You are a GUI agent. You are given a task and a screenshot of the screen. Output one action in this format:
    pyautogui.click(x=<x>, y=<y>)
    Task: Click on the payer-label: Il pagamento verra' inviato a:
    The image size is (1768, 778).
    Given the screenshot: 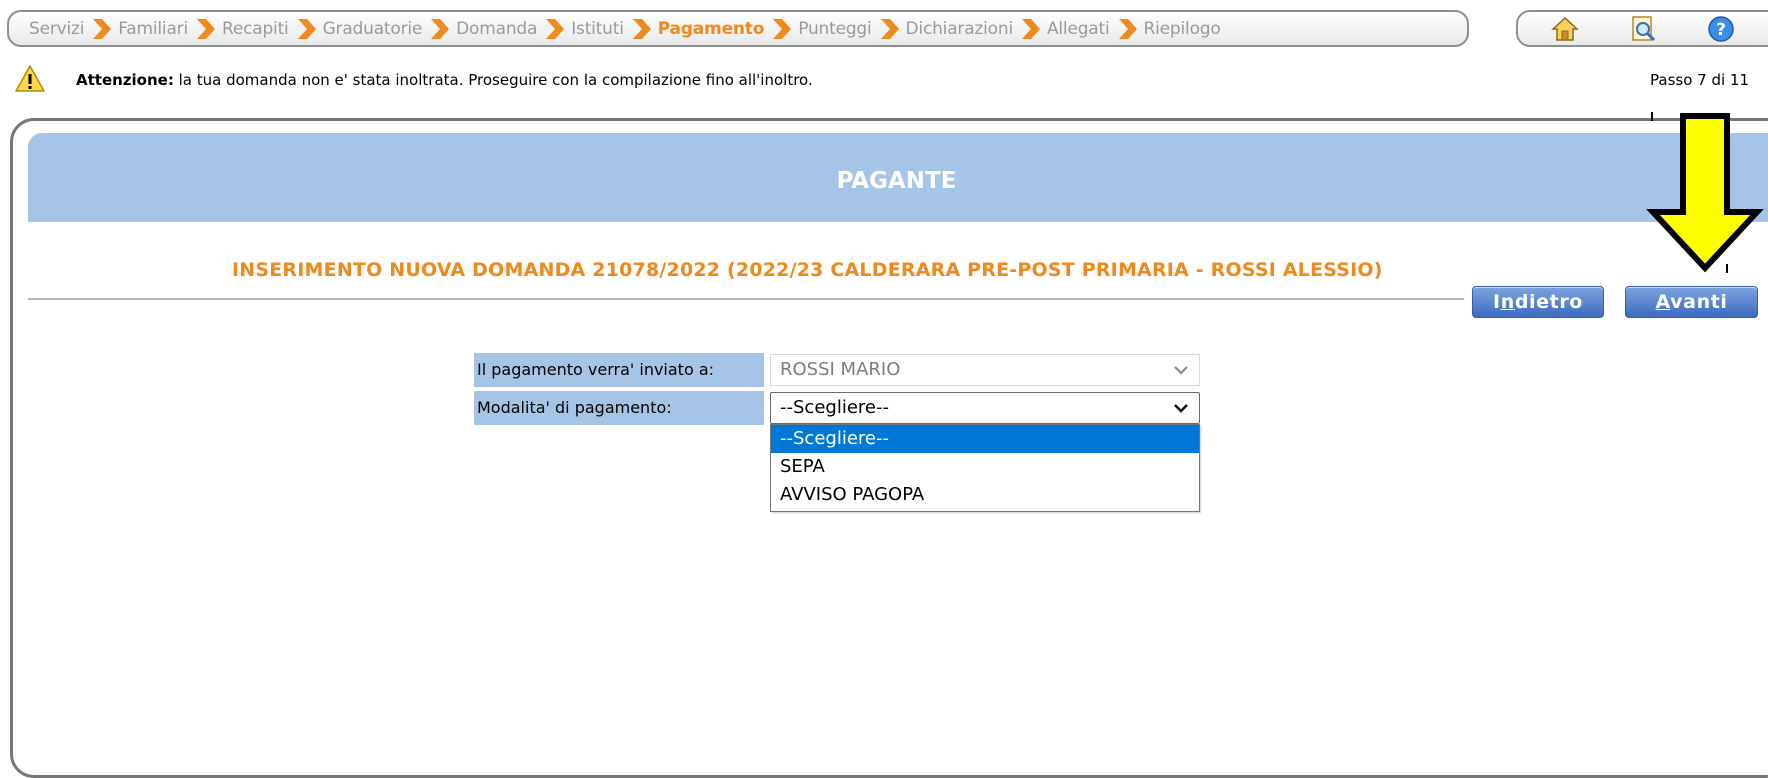 What is the action you would take?
    pyautogui.click(x=619, y=370)
    